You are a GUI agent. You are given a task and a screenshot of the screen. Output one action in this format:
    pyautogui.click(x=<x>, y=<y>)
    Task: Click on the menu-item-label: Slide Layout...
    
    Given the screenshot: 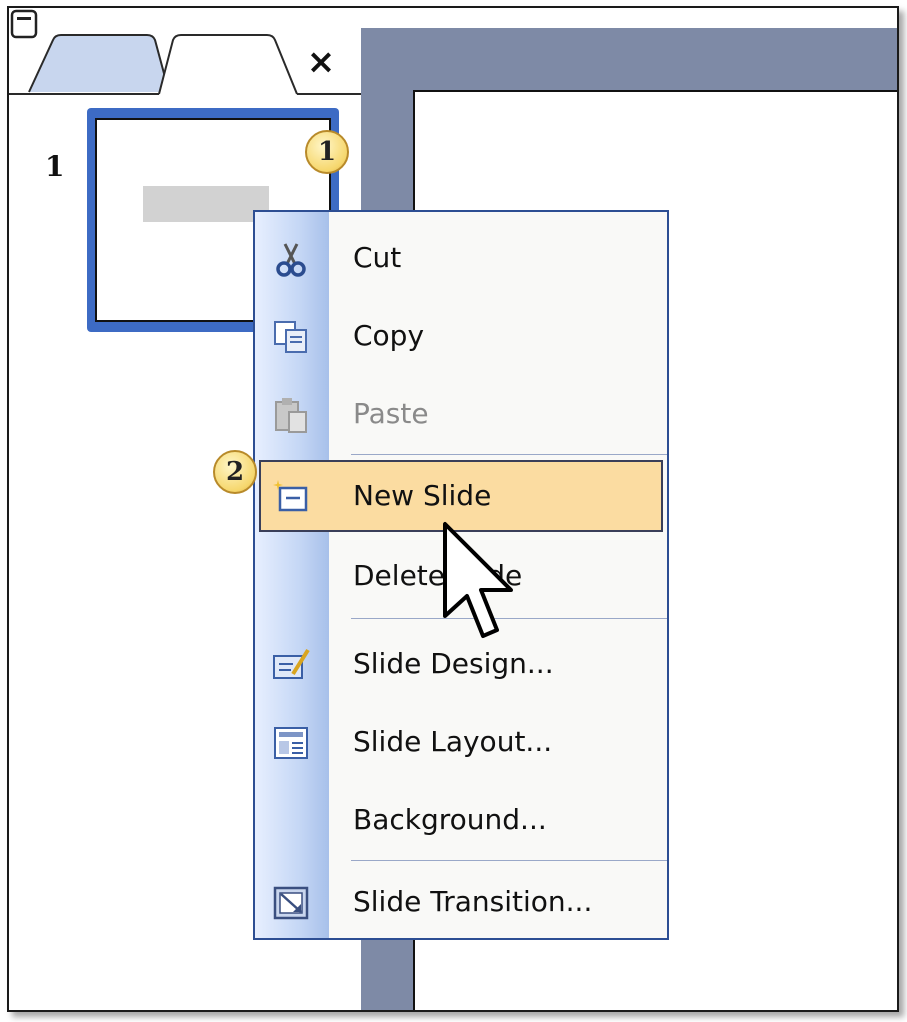 What is the action you would take?
    pyautogui.click(x=453, y=741)
    